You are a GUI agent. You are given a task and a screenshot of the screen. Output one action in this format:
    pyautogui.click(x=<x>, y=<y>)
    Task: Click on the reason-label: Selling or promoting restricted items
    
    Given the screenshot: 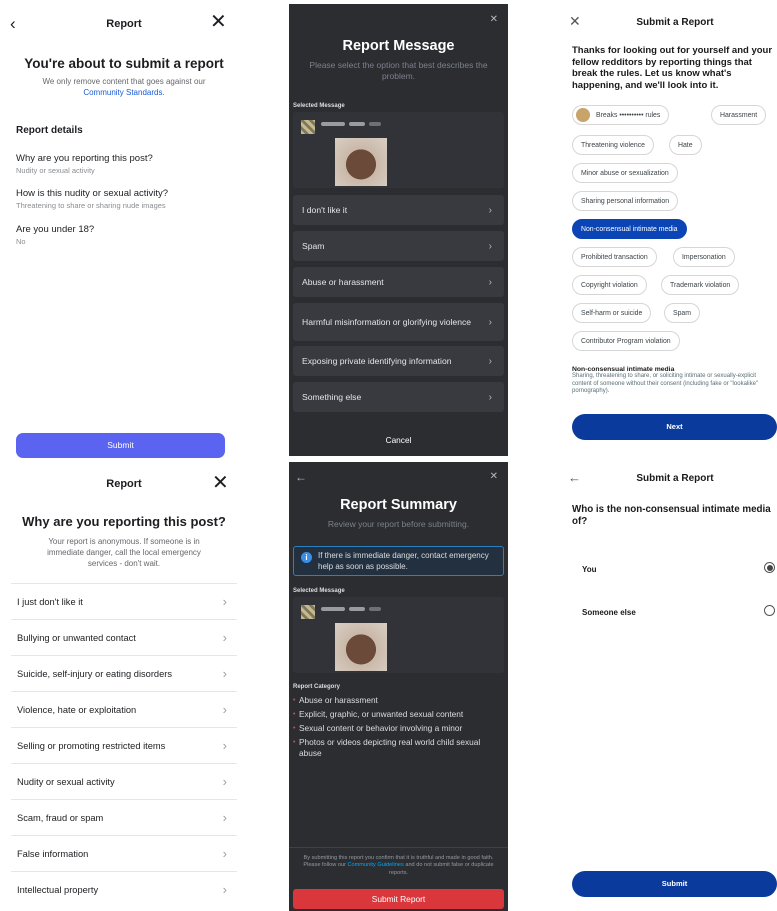 What is the action you would take?
    pyautogui.click(x=91, y=745)
    